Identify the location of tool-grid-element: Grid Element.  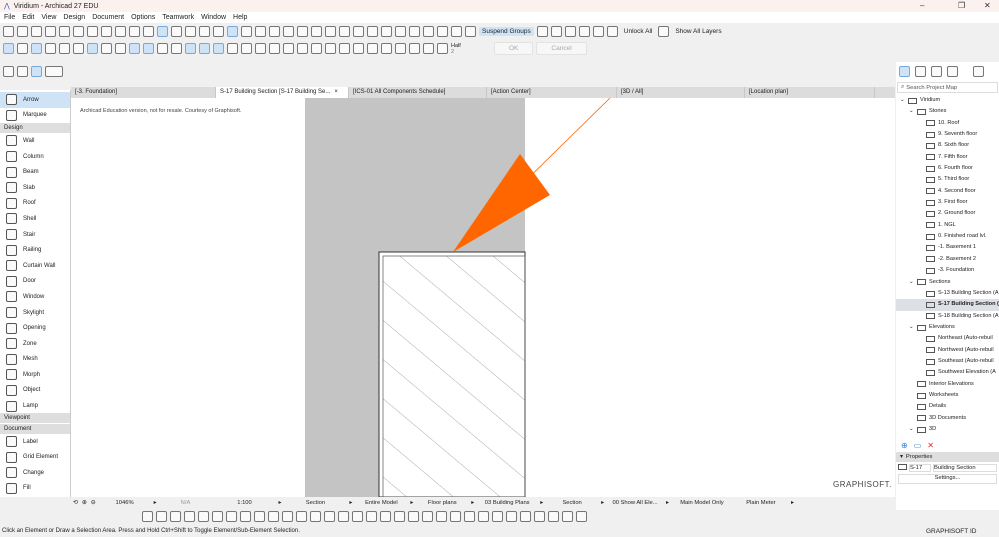
(35, 457).